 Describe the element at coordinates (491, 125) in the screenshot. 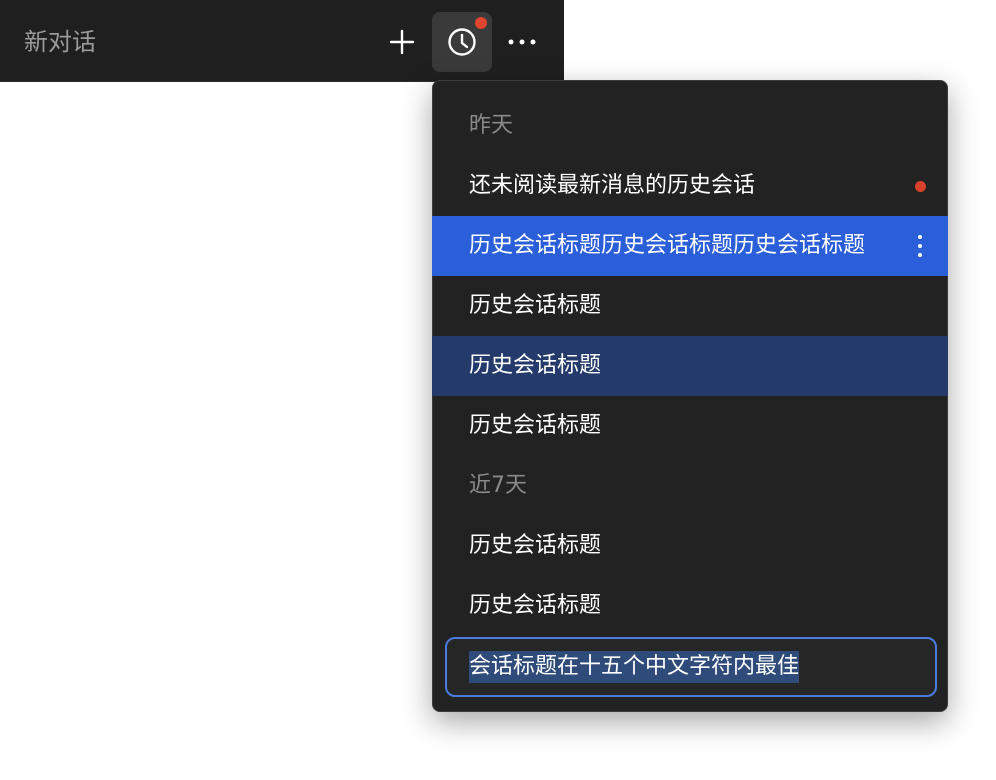

I see `section-label-yesterday: 昨天` at that location.